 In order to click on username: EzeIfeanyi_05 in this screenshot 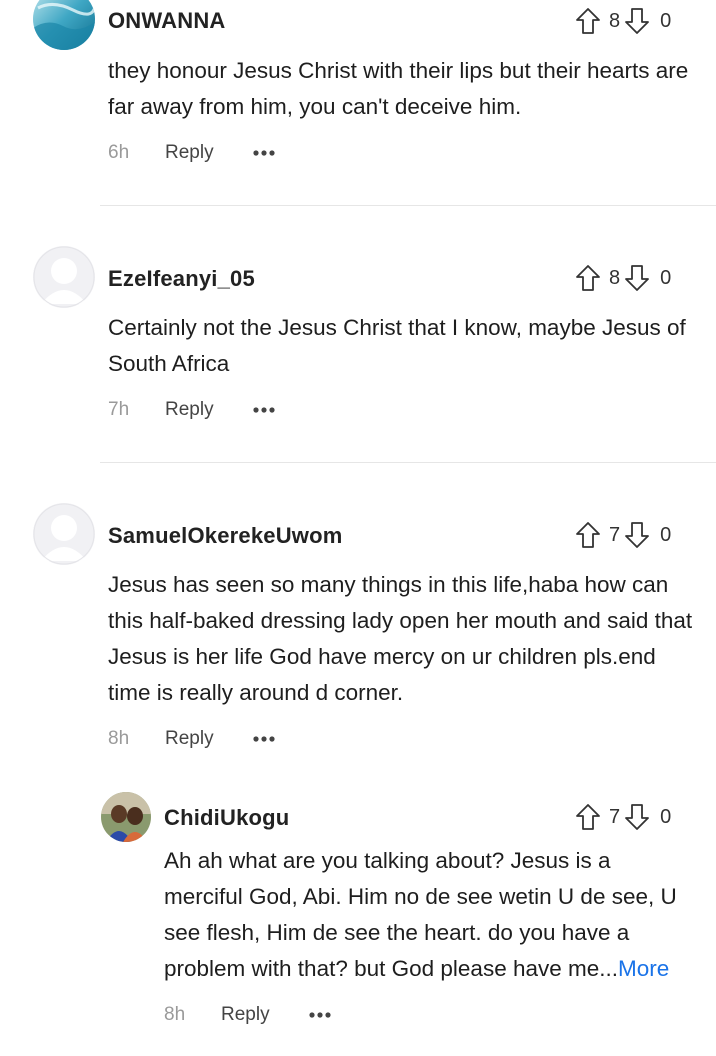, I will do `click(181, 279)`.